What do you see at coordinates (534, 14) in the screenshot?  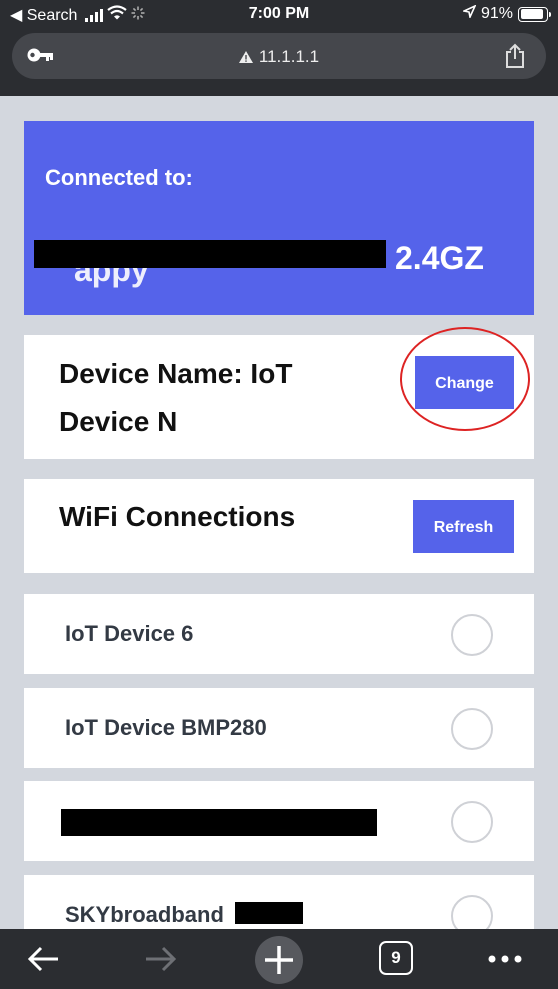 I see `battery-icon` at bounding box center [534, 14].